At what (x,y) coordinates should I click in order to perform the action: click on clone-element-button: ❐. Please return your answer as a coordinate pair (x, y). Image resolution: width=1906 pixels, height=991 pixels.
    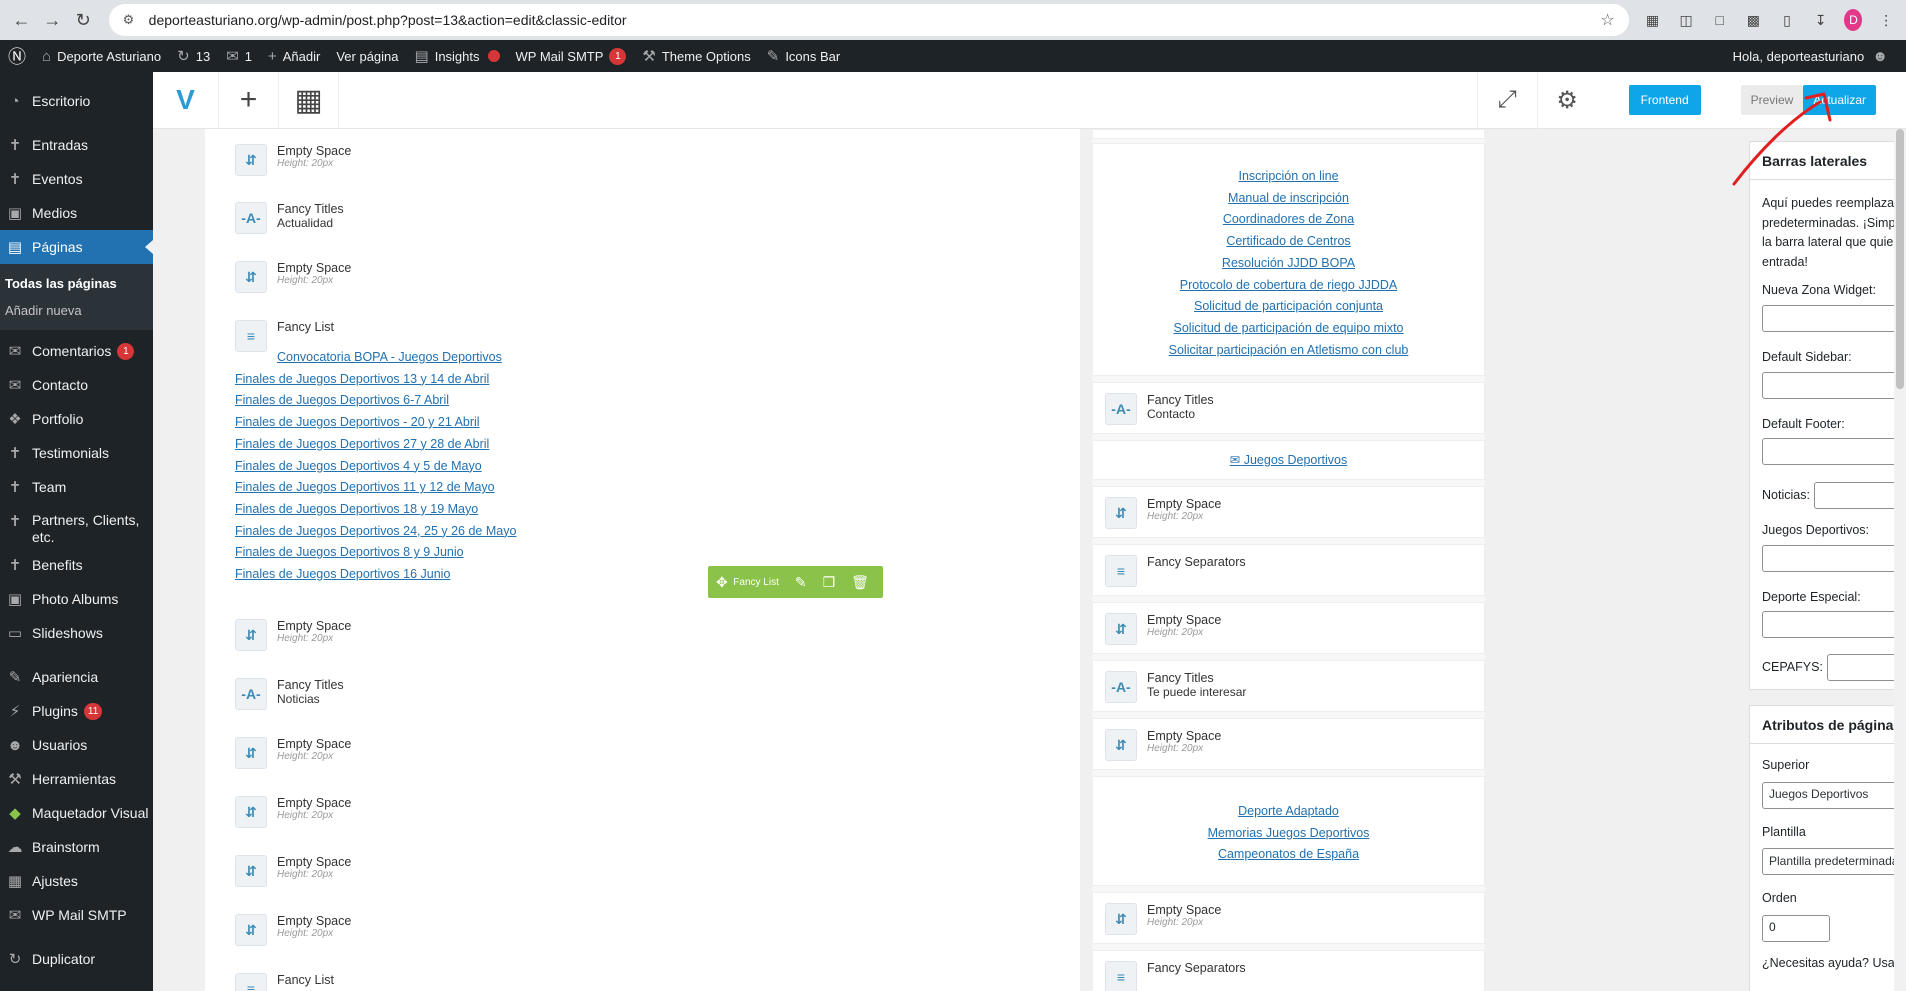
    Looking at the image, I should click on (829, 582).